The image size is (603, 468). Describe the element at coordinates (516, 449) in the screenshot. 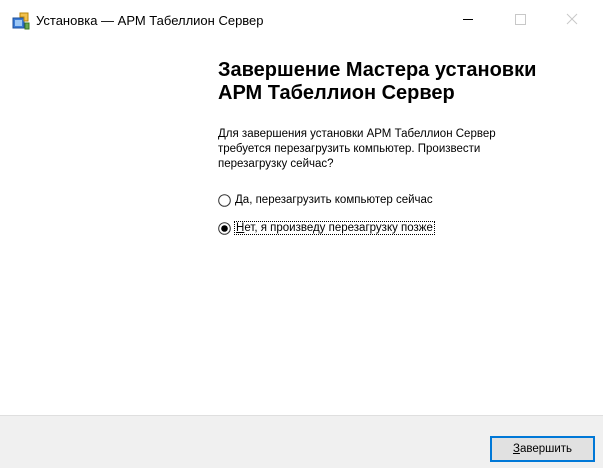

I see `finish-hotkey: З` at that location.